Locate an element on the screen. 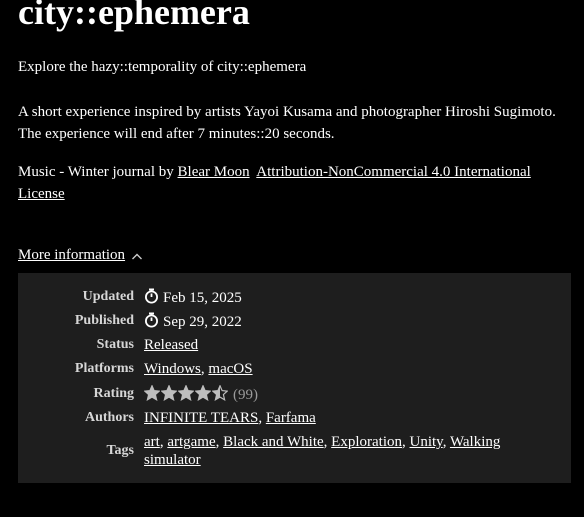 This screenshot has height=517, width=584. platforms-value: Windows, macOS is located at coordinates (198, 369).